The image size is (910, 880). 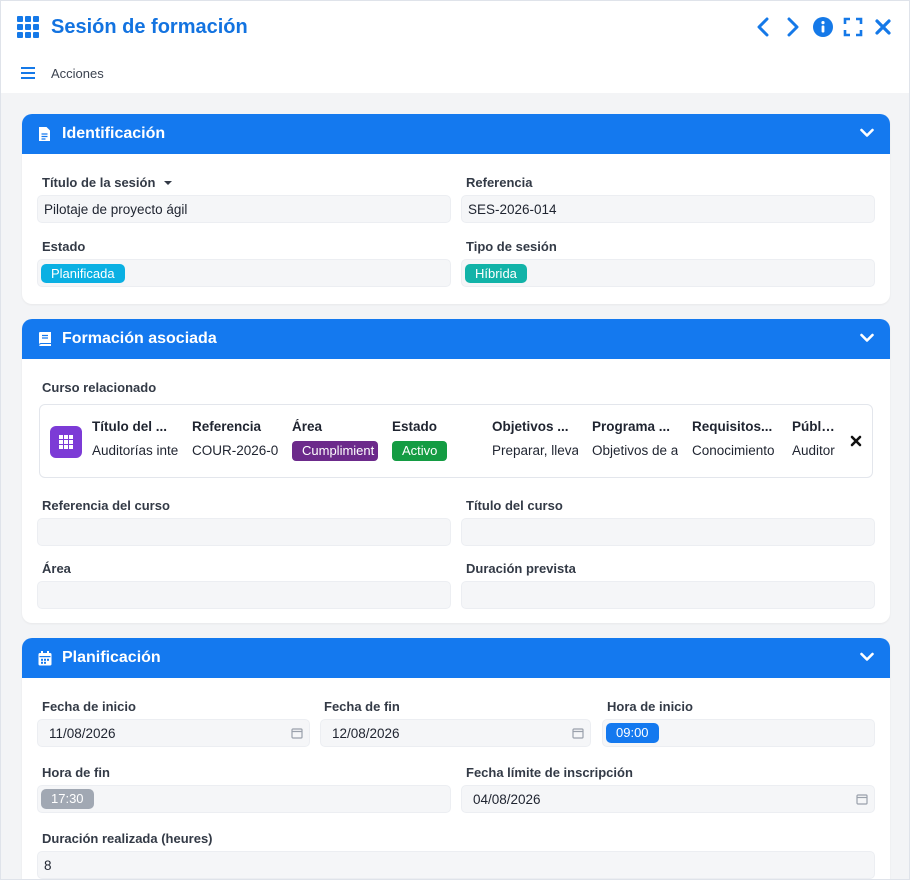 What do you see at coordinates (420, 451) in the screenshot?
I see `course-status-badge: Activo` at bounding box center [420, 451].